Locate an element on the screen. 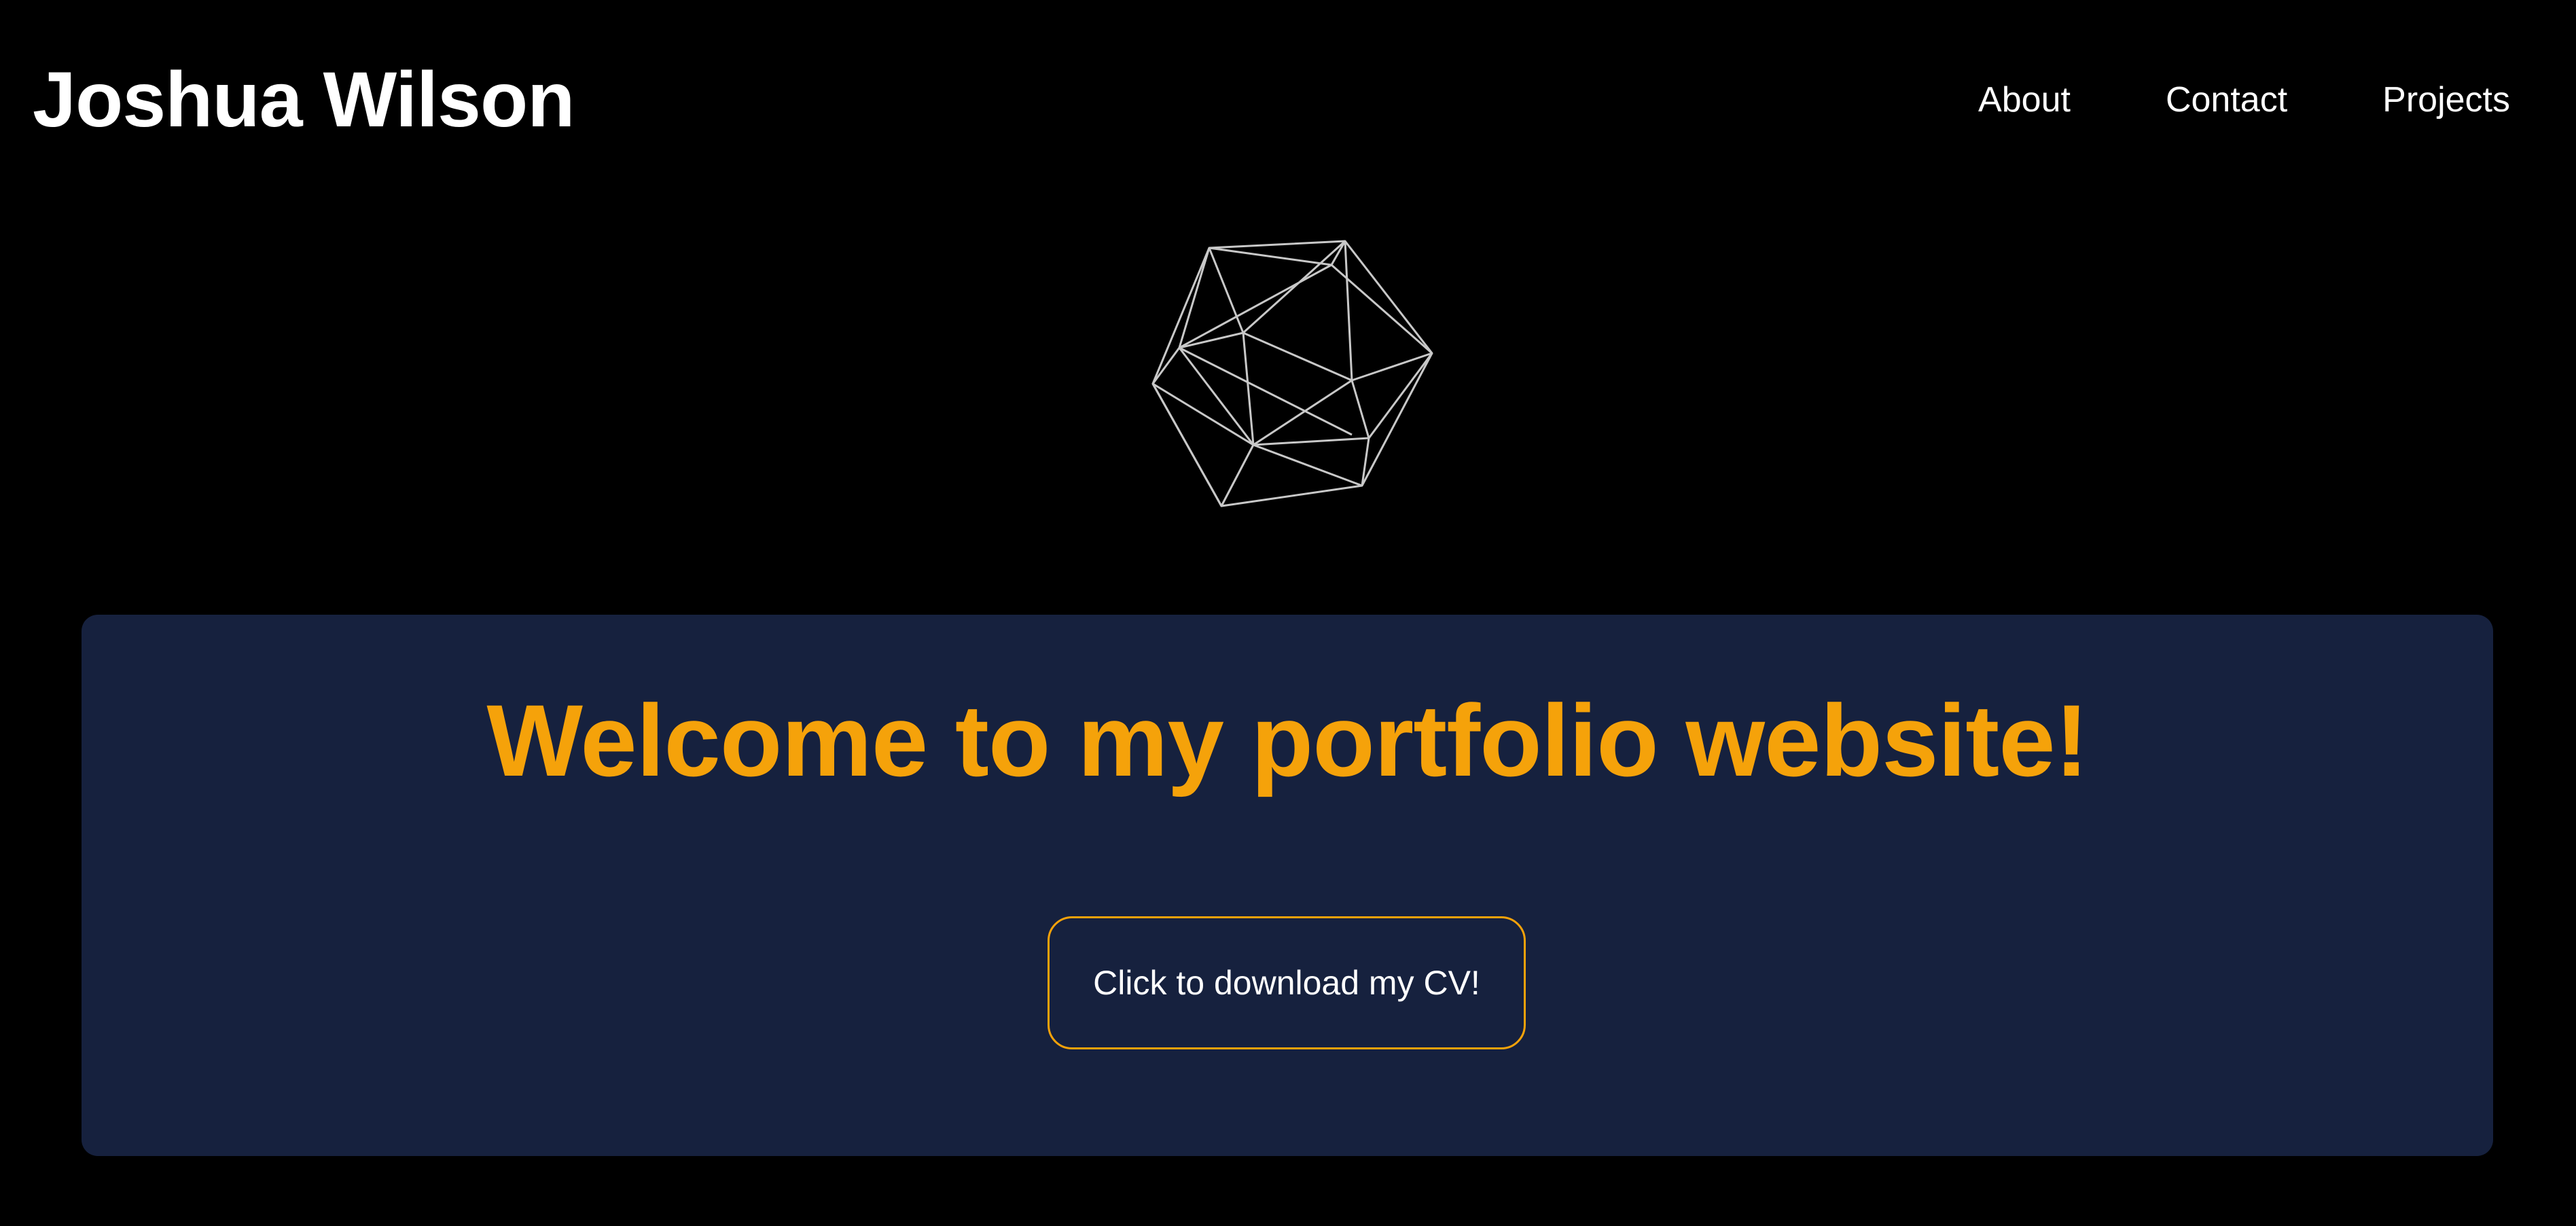 The height and width of the screenshot is (1226, 2576). main-nav: About Contact Projects is located at coordinates (2244, 100).